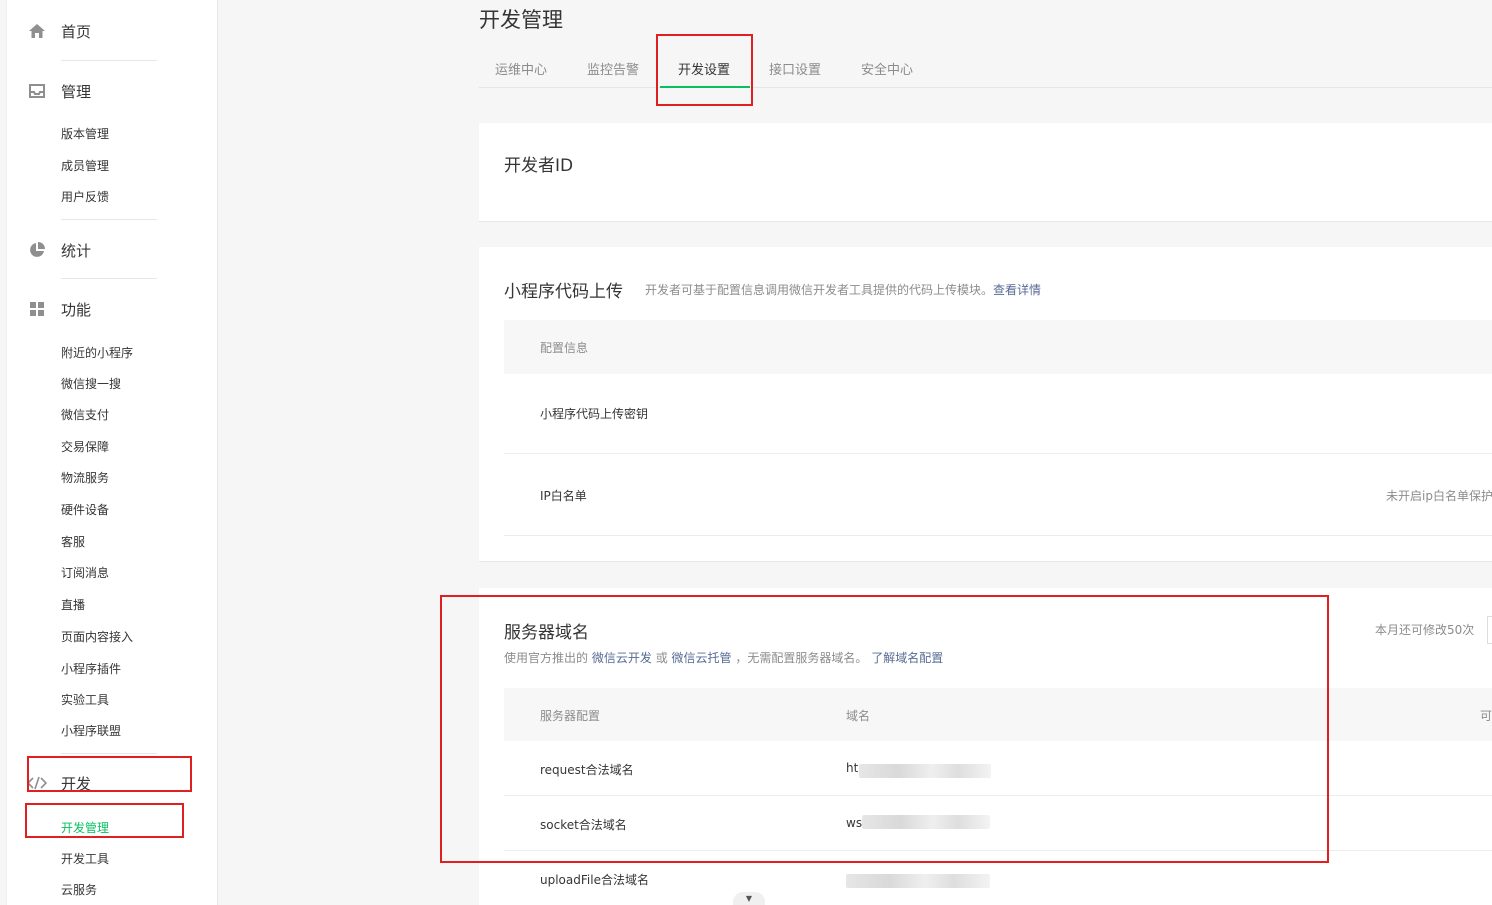  What do you see at coordinates (563, 496) in the screenshot?
I see `row-label: IP白名单` at bounding box center [563, 496].